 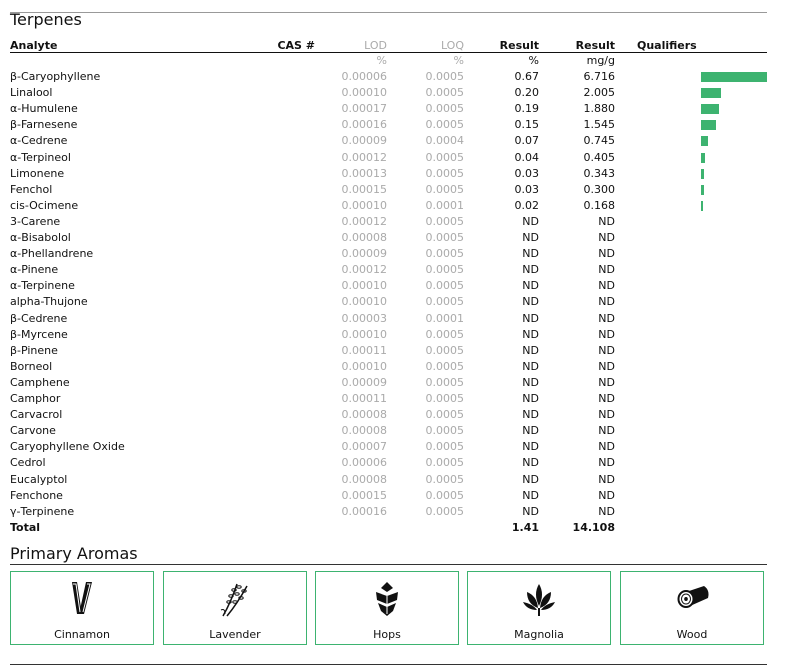 I want to click on analyte-name: 3-Carene, so click(x=35, y=221).